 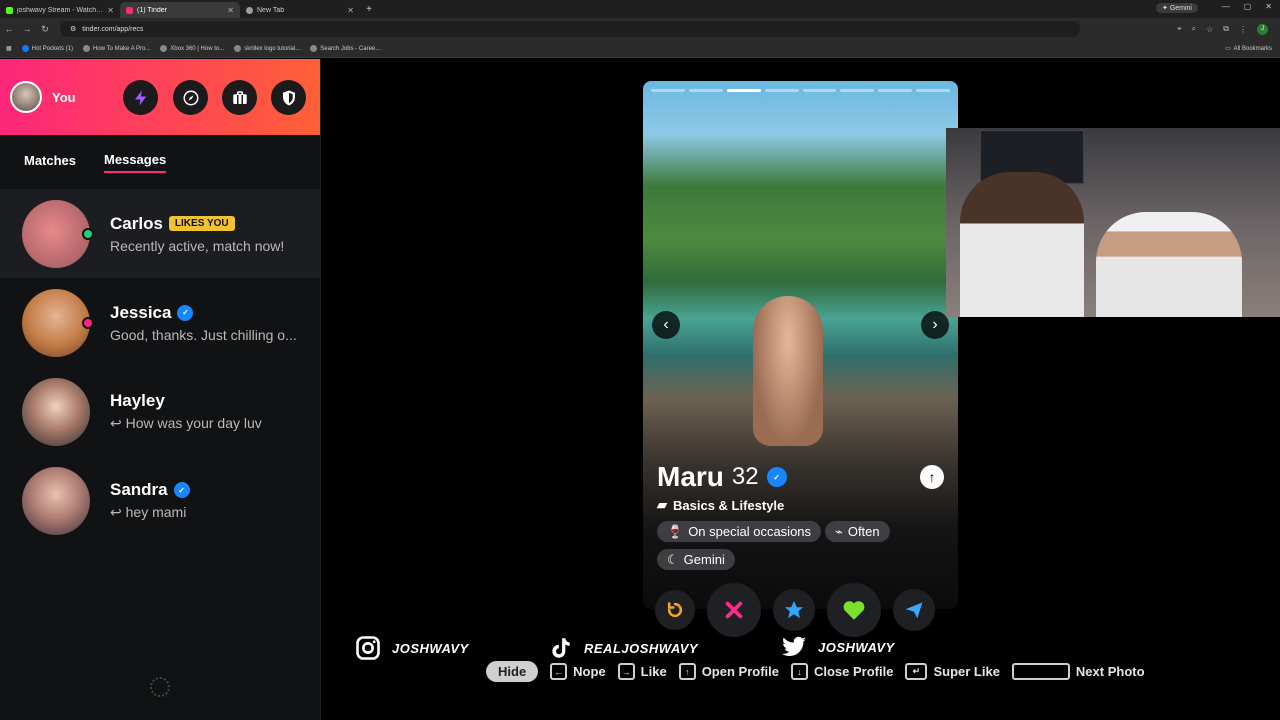 I want to click on next-photo-button: ›, so click(x=935, y=325).